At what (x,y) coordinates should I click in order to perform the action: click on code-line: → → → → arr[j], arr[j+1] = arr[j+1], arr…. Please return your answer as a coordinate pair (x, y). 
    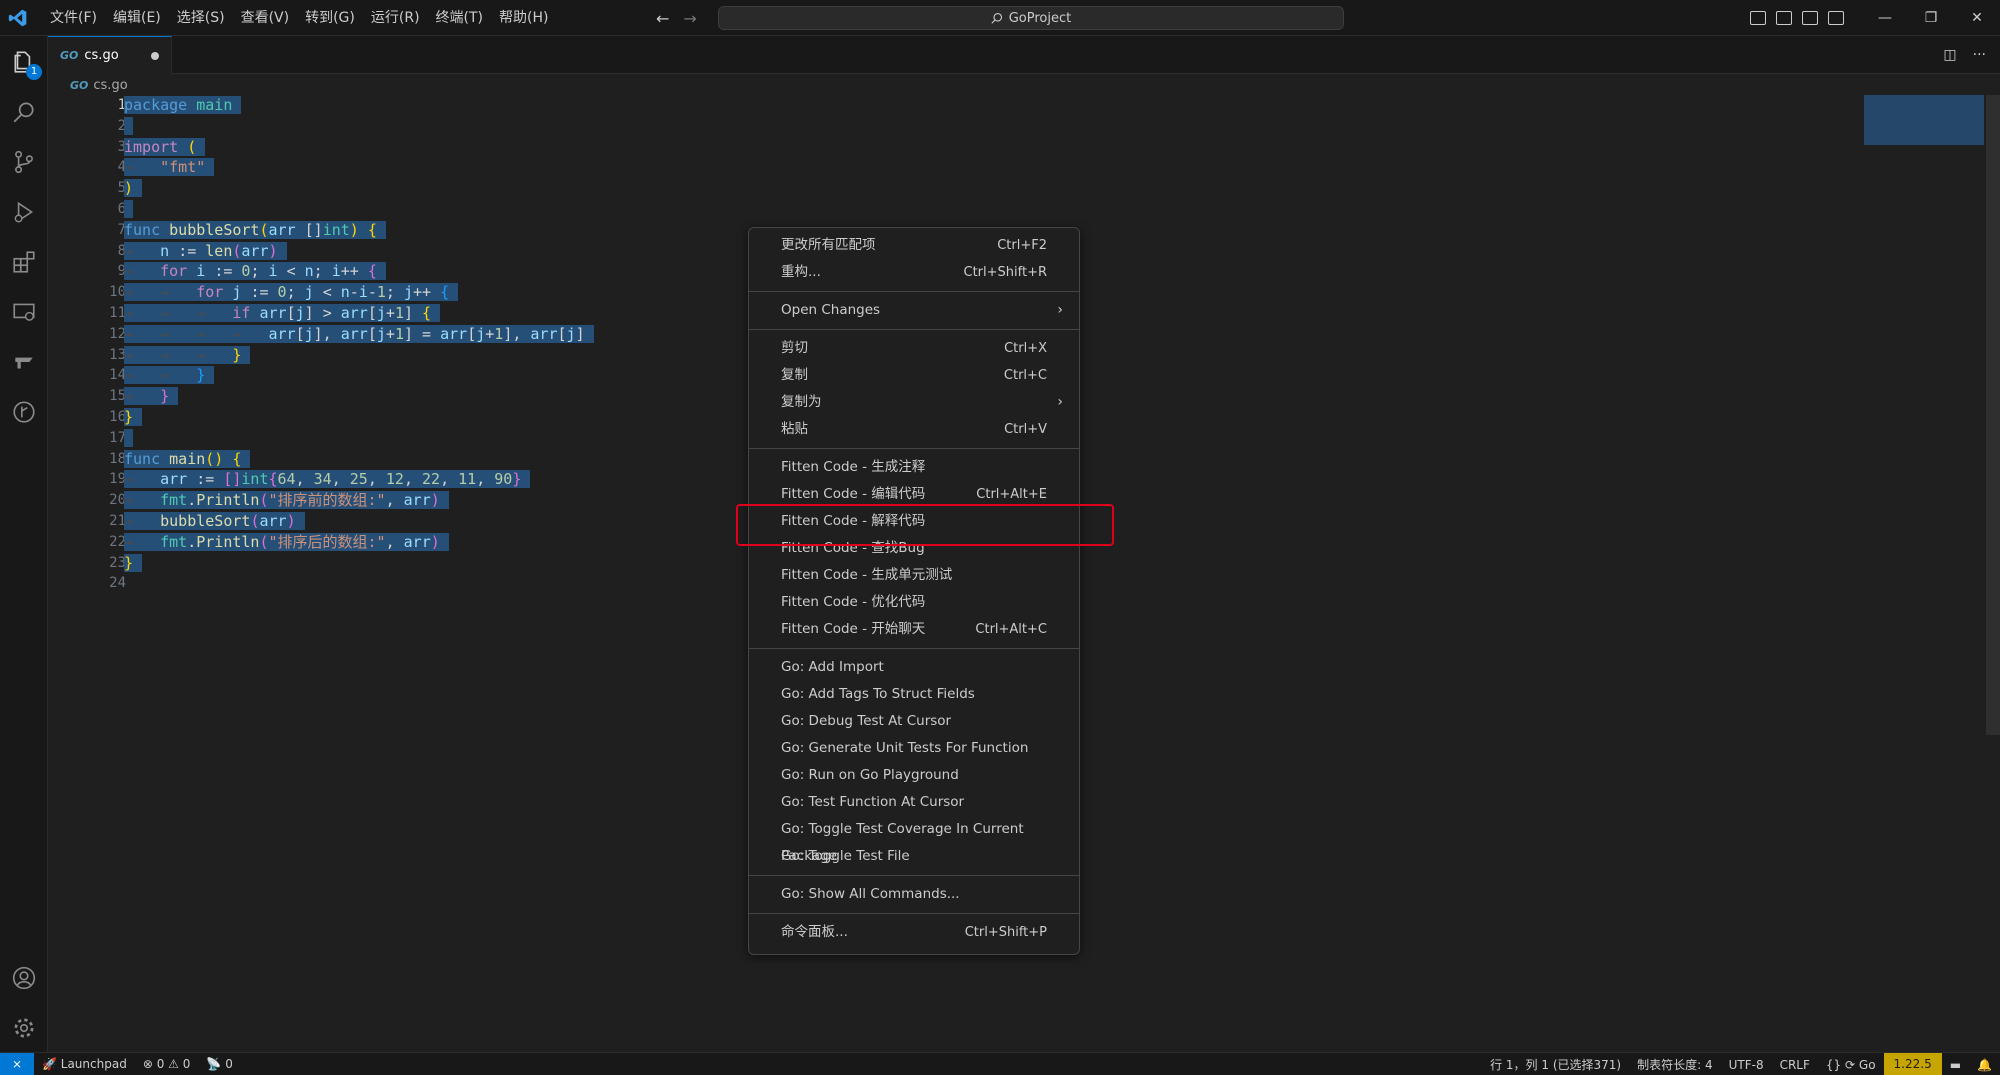
    Looking at the image, I should click on (359, 334).